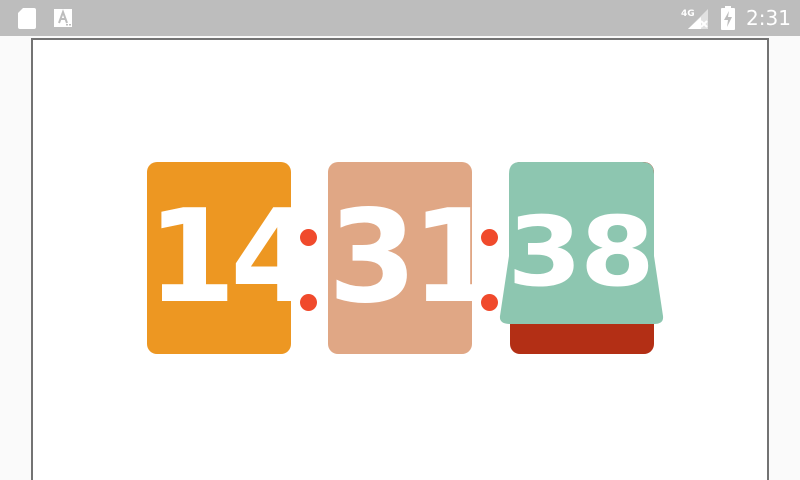 The image size is (800, 480). I want to click on signal-icon: 4G, so click(694, 19).